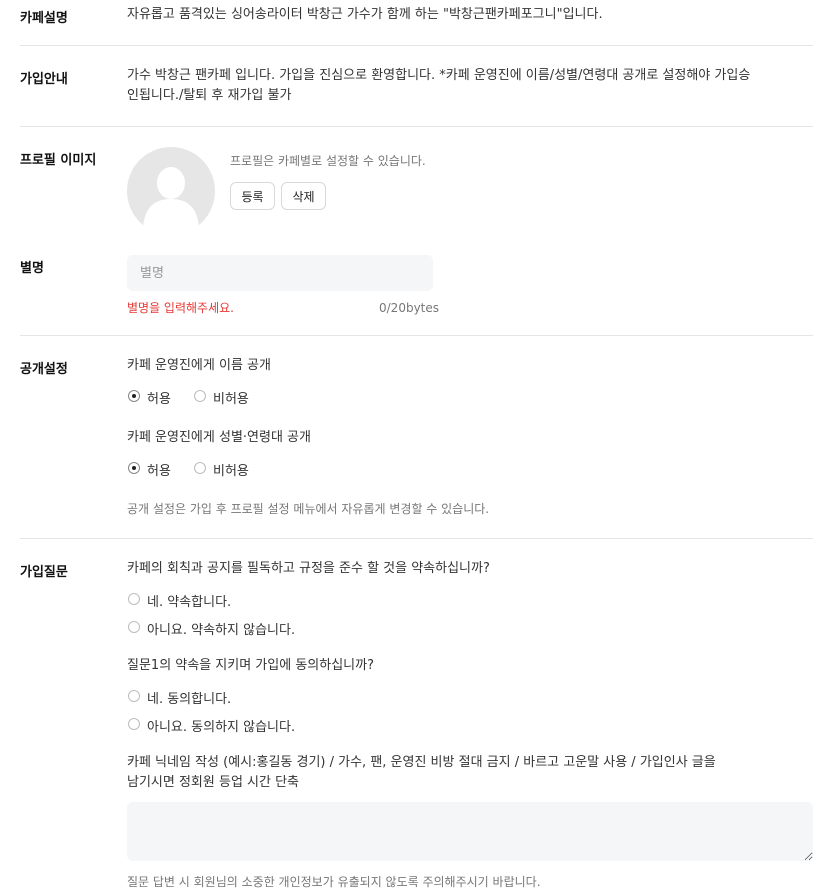 The height and width of the screenshot is (893, 839). Describe the element at coordinates (44, 79) in the screenshot. I see `join-guide-label: 가입안내` at that location.